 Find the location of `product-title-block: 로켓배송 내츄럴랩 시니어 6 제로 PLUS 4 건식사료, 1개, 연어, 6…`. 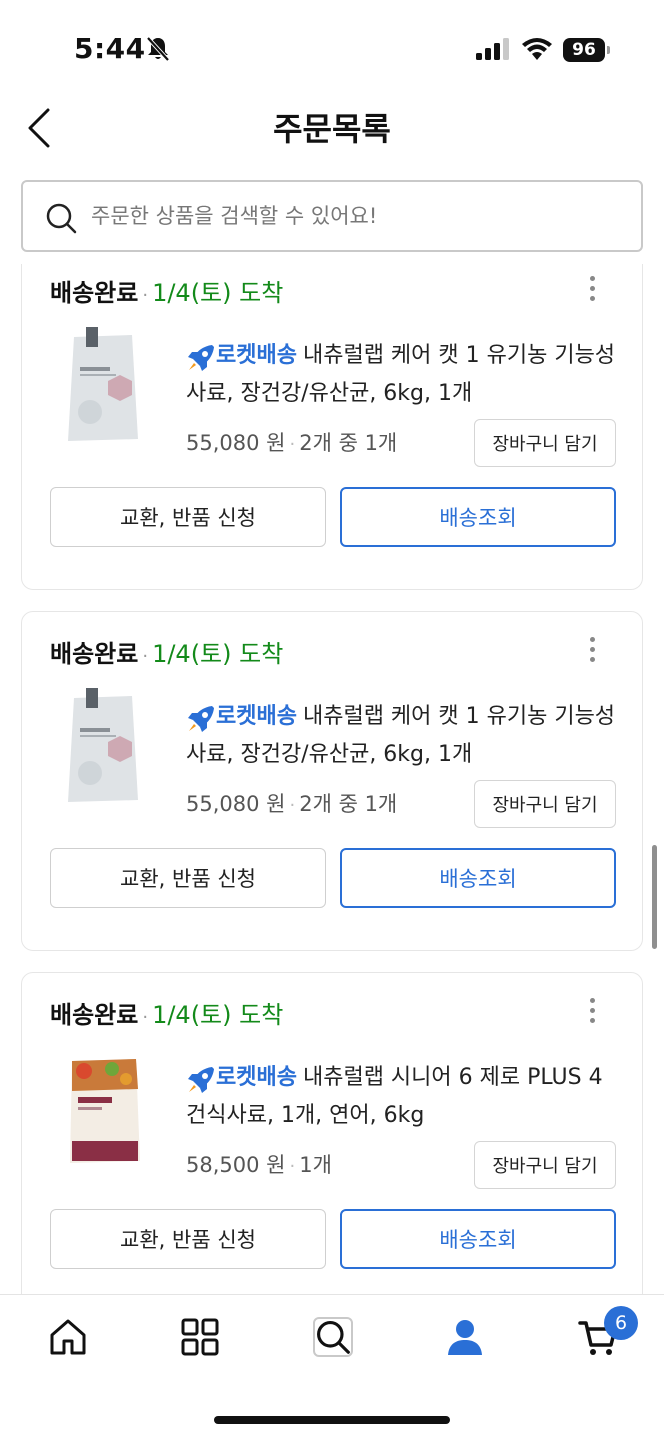

product-title-block: 로켓배송 내츄럴랩 시니어 6 제로 PLUS 4 건식사료, 1개, 연어, 6… is located at coordinates (403, 1097).